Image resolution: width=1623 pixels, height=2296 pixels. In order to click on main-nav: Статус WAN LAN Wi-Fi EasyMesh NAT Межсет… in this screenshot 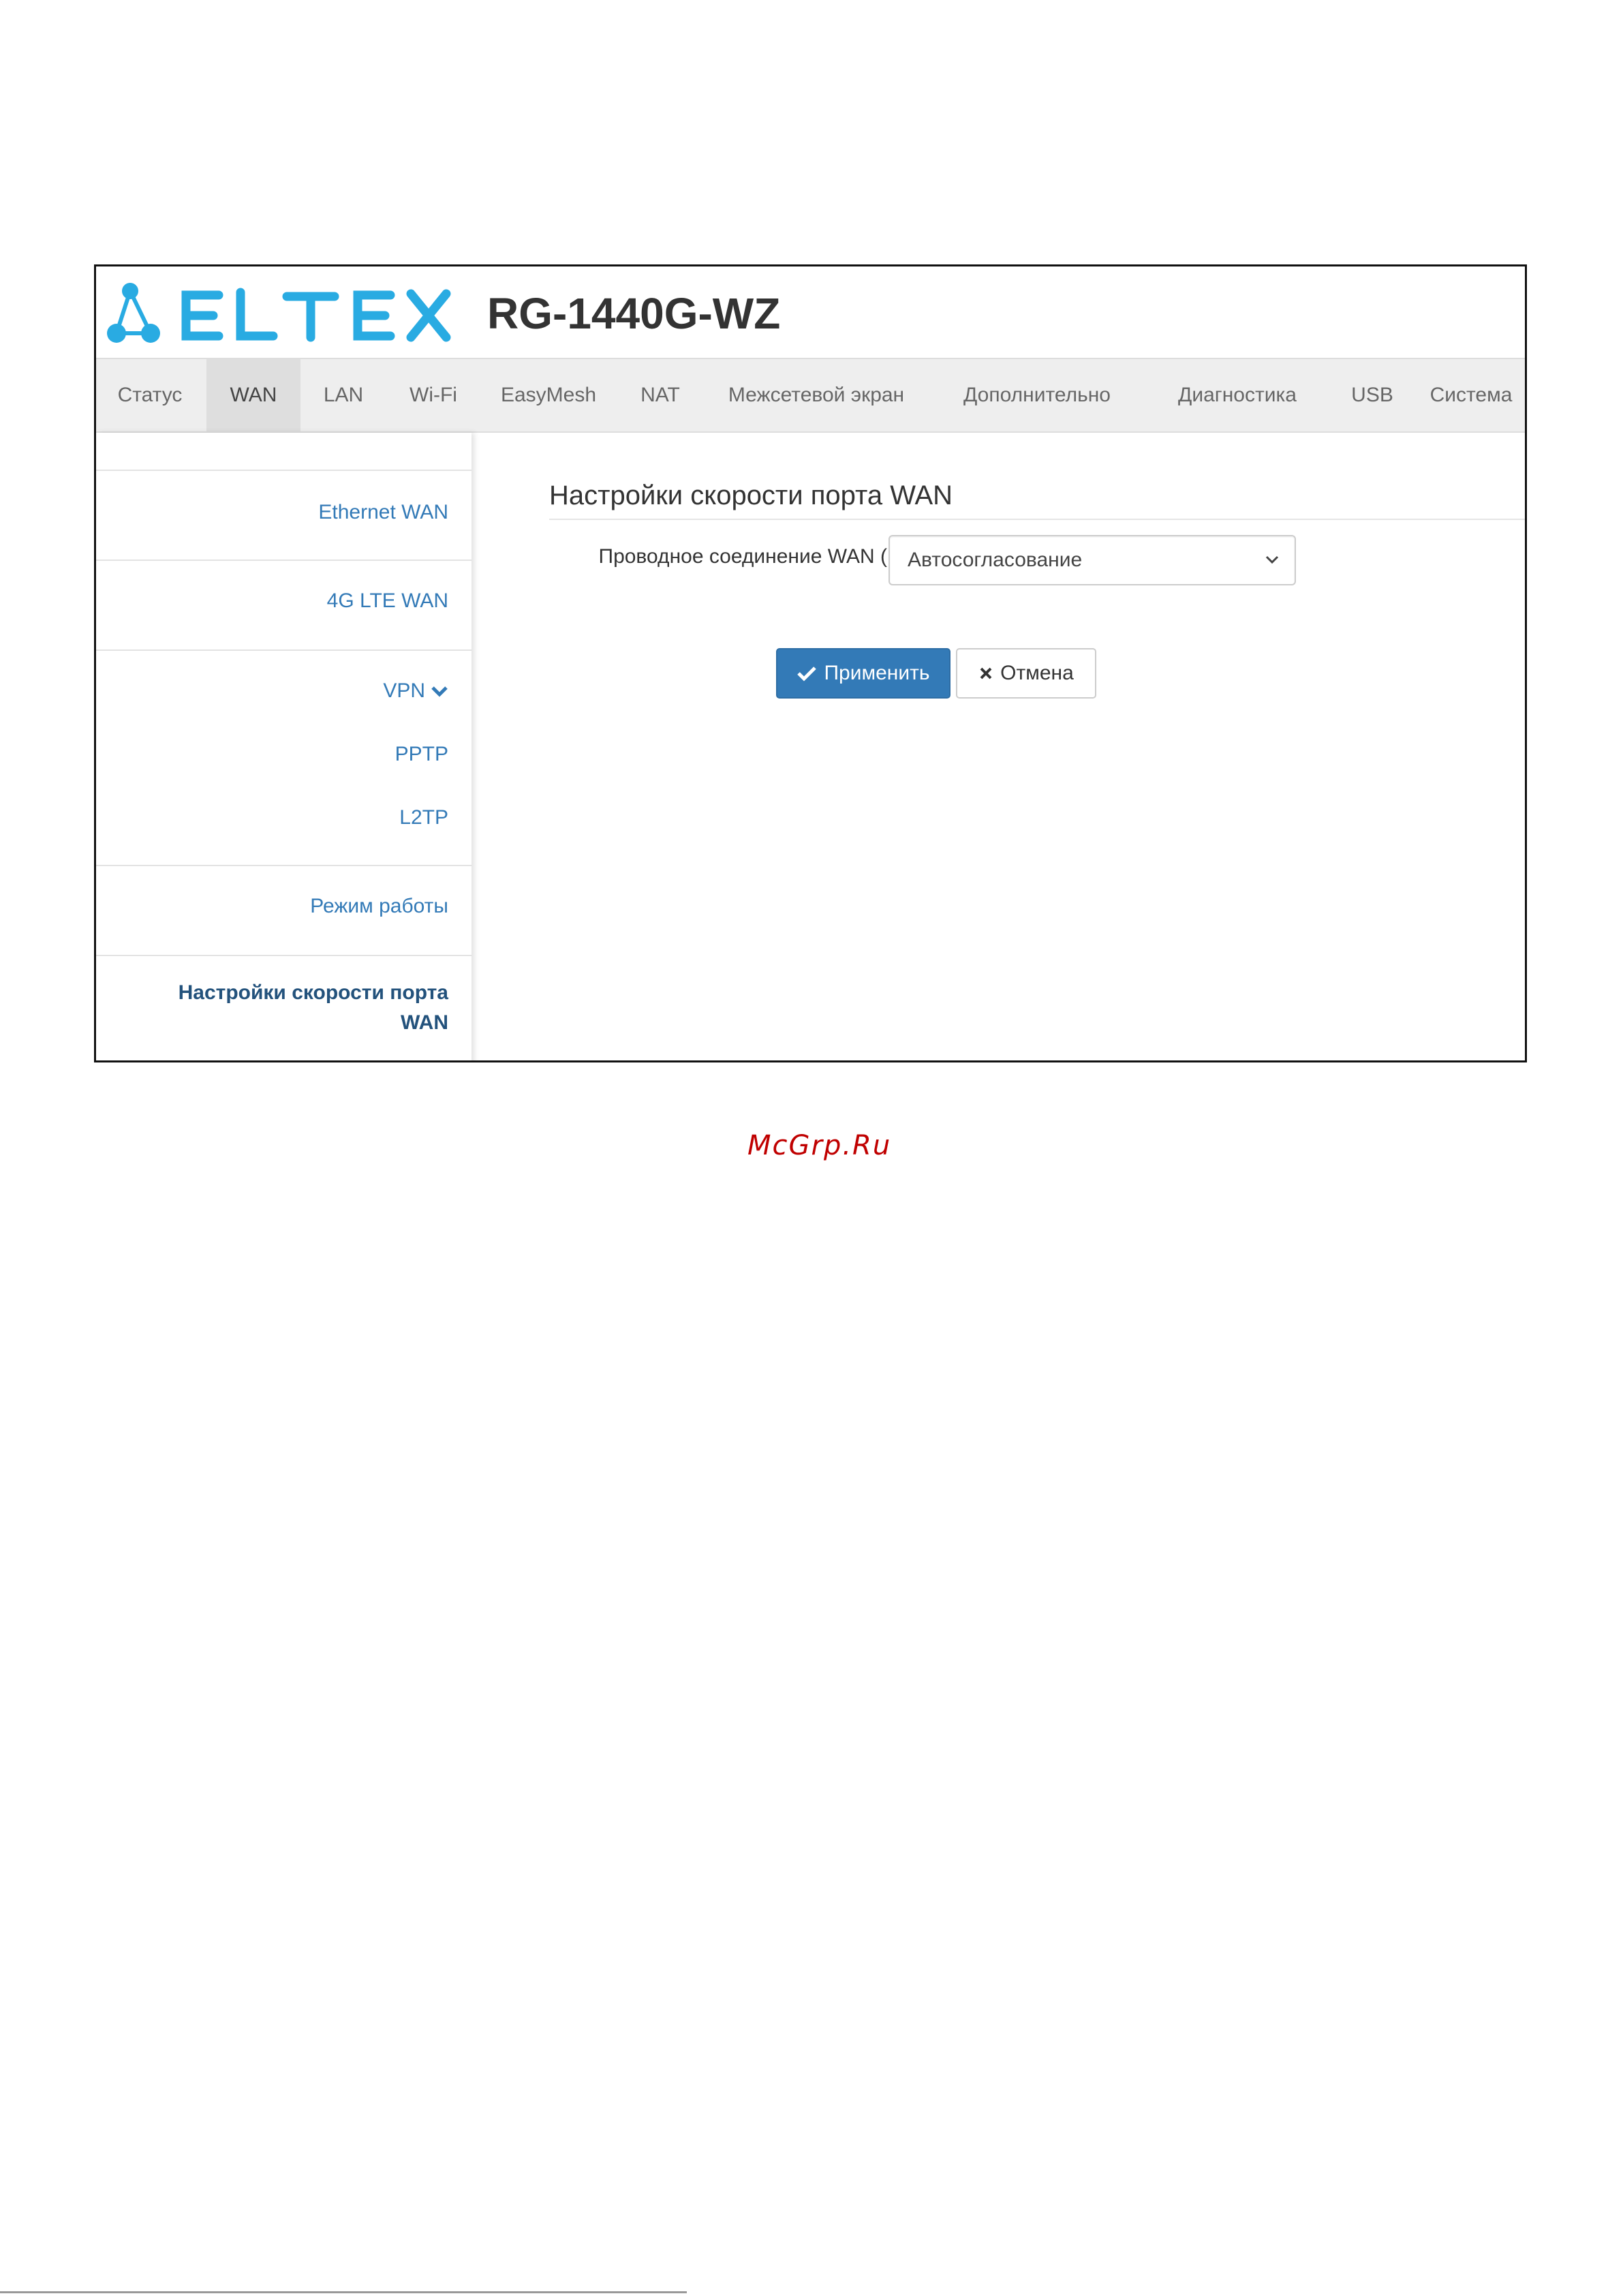, I will do `click(810, 395)`.